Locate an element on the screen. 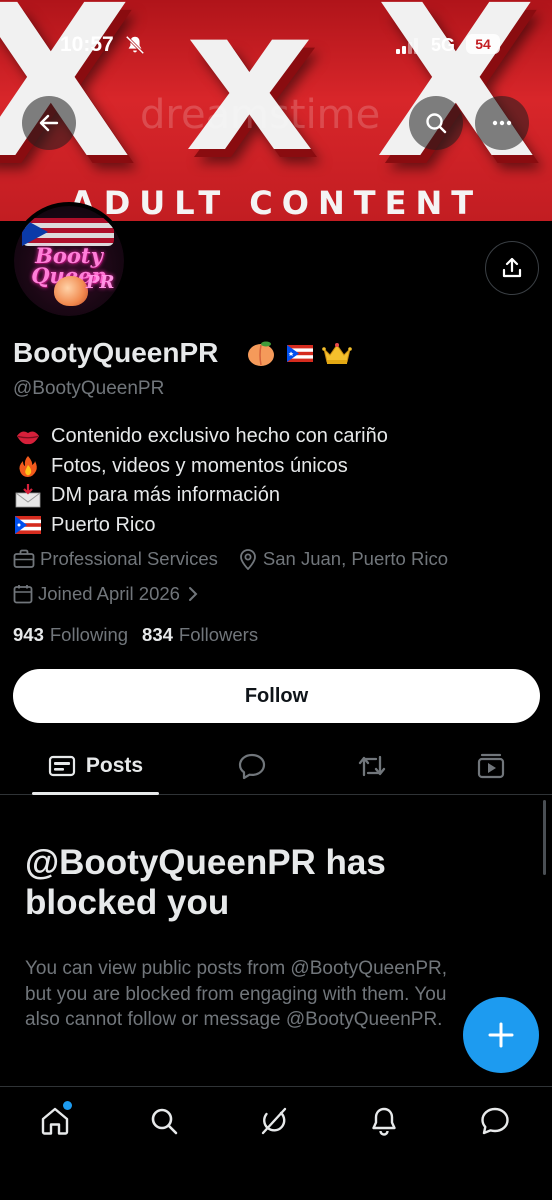  bio-line: DM para más información is located at coordinates (275, 496).